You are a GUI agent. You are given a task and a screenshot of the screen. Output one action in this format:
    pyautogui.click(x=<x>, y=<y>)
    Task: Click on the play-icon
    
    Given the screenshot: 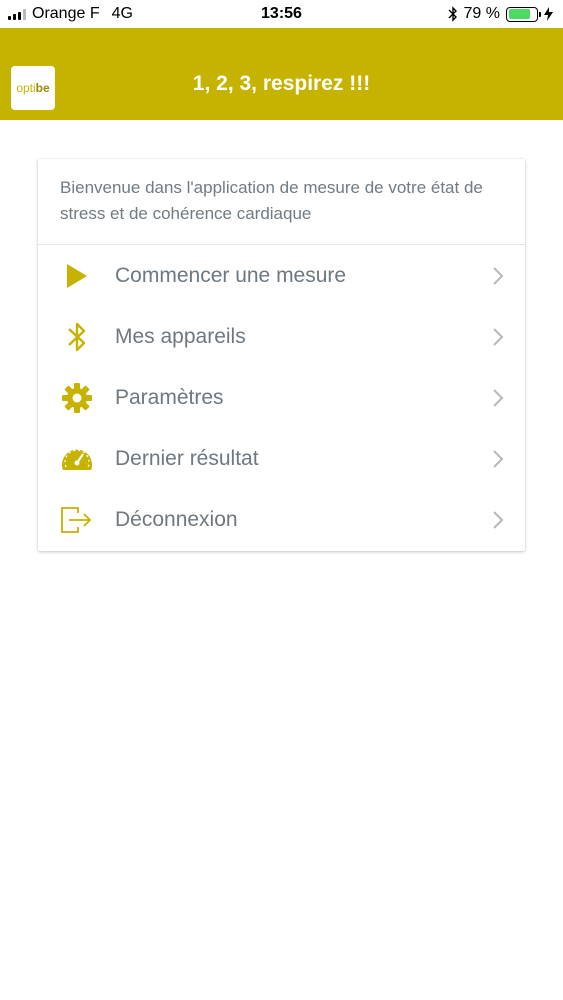 What is the action you would take?
    pyautogui.click(x=77, y=276)
    